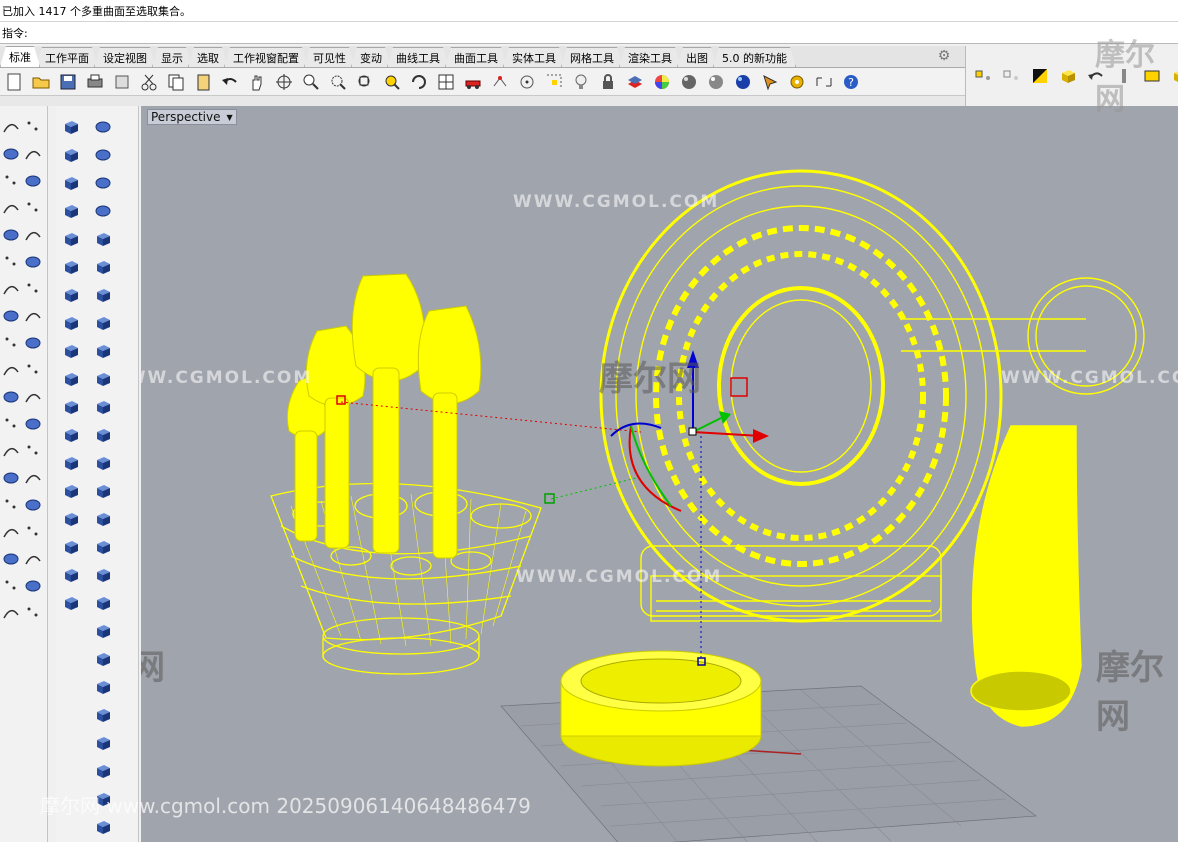 This screenshot has height=842, width=1178. What do you see at coordinates (11, 451) in the screenshot?
I see `curve-tool-24-icon` at bounding box center [11, 451].